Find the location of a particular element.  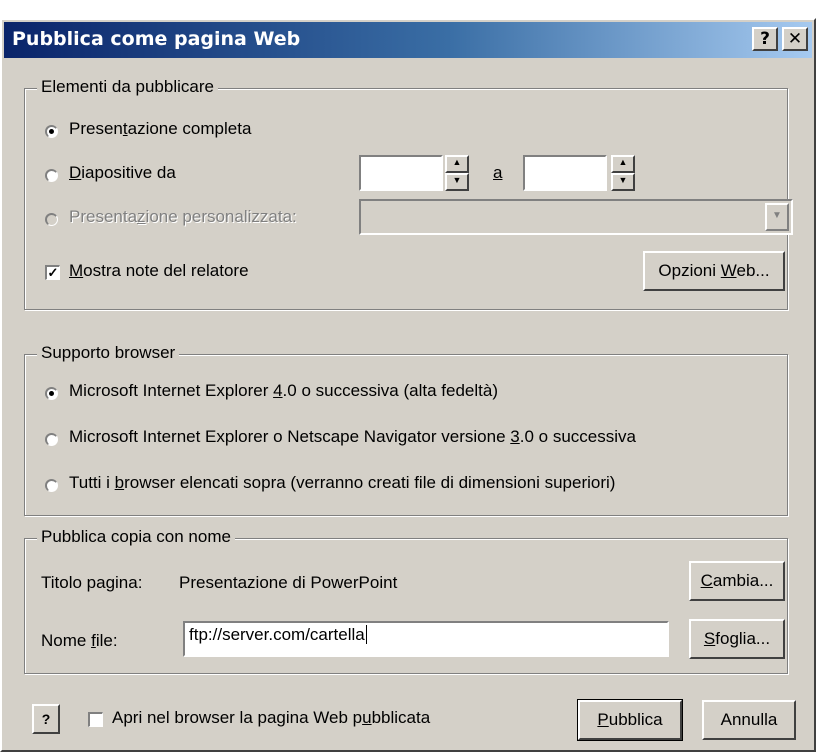

title-bar: Pubblica come pagina Web ? ✕ is located at coordinates (408, 40).